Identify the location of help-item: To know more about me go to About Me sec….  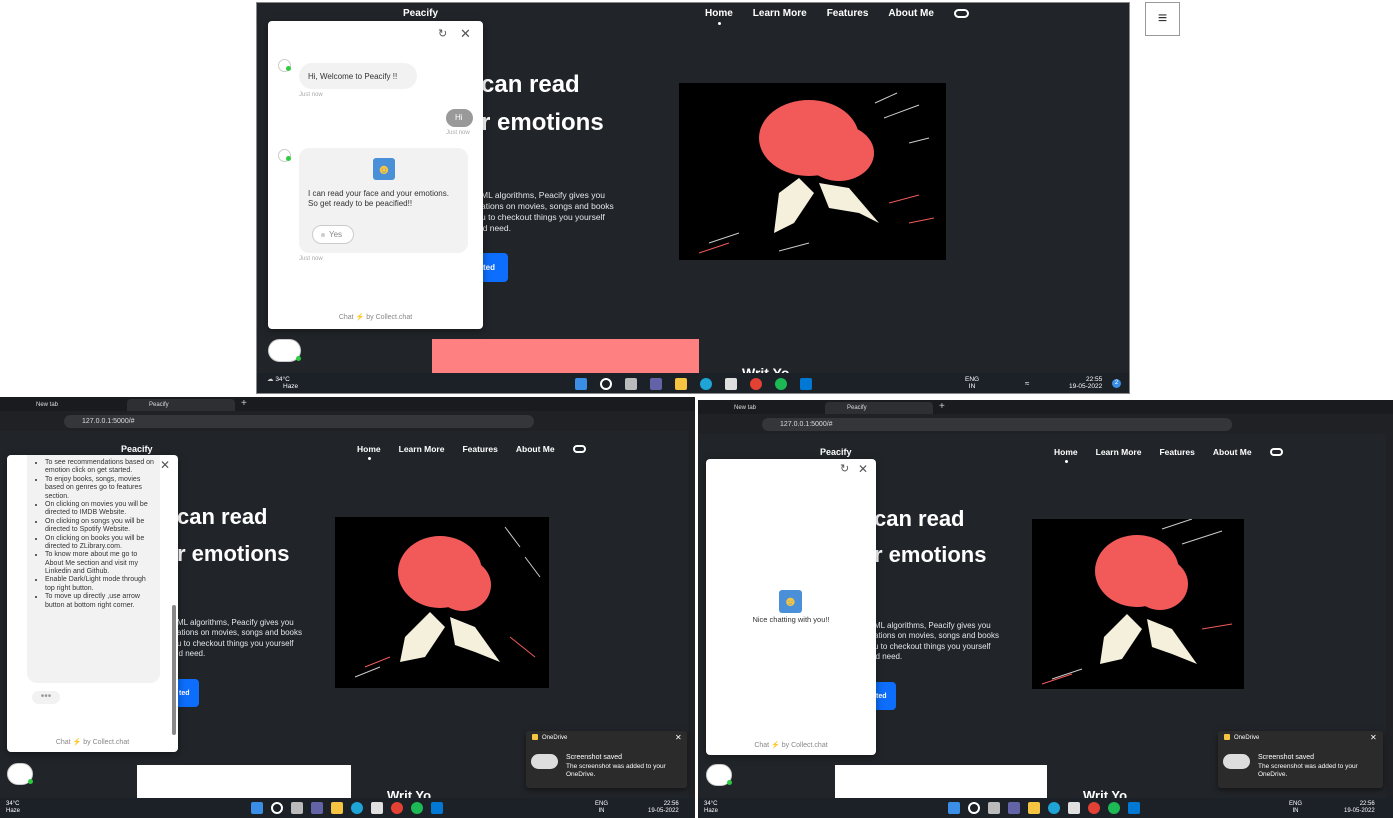
(100, 563).